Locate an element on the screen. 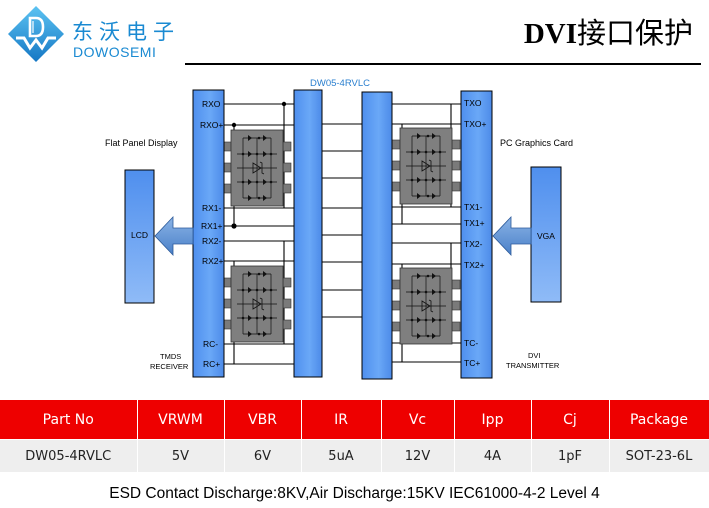 The height and width of the screenshot is (508, 709). dvi-transmitter-block is located at coordinates (476, 234).